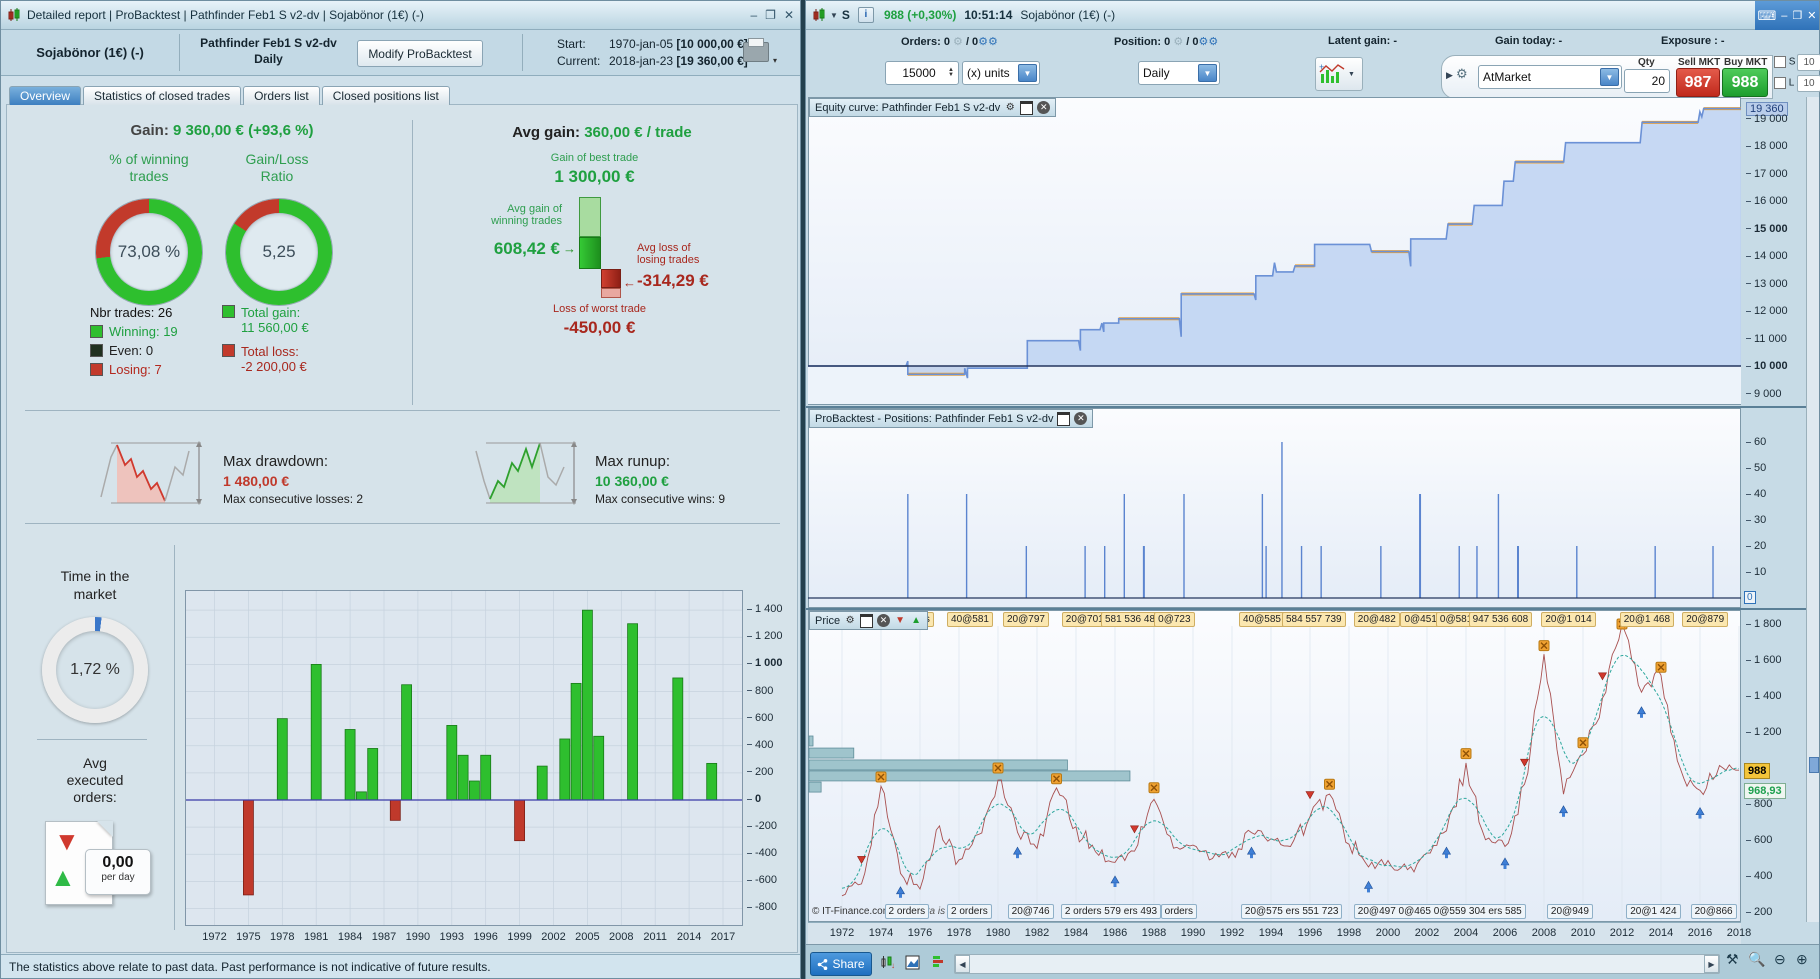  Describe the element at coordinates (1767, 16) in the screenshot. I see `keyboard-icon: ⌨` at that location.